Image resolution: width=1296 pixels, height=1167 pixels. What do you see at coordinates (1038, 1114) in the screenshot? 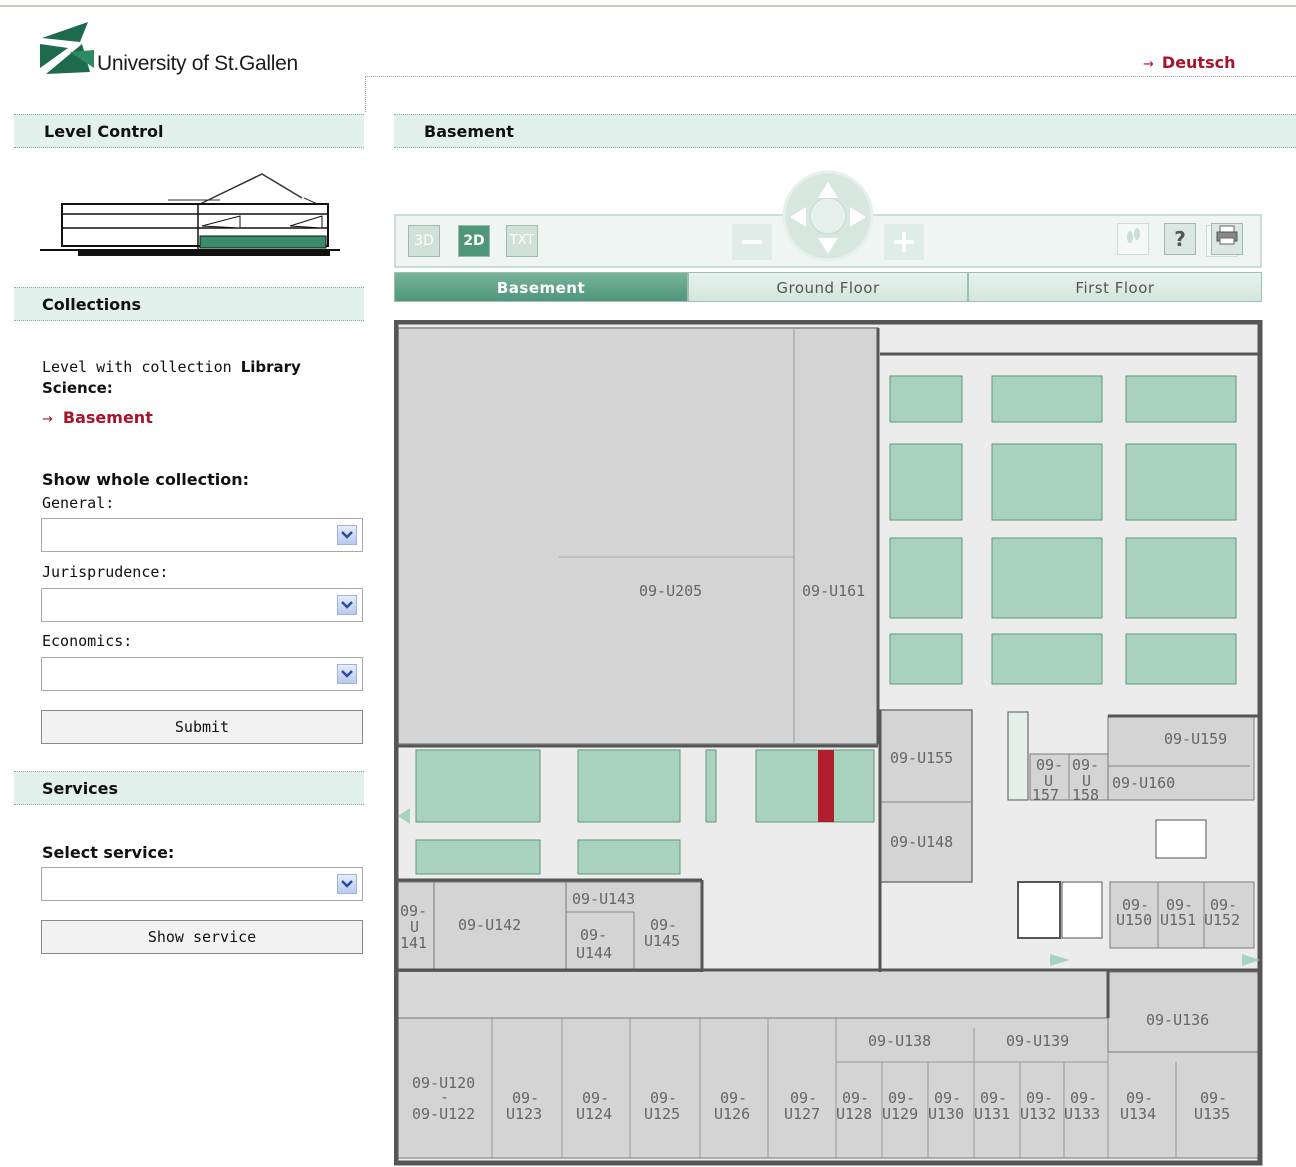
I see `room-label: U132` at bounding box center [1038, 1114].